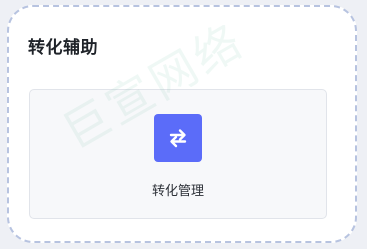  I want to click on tile-label: 转化管理, so click(177, 191).